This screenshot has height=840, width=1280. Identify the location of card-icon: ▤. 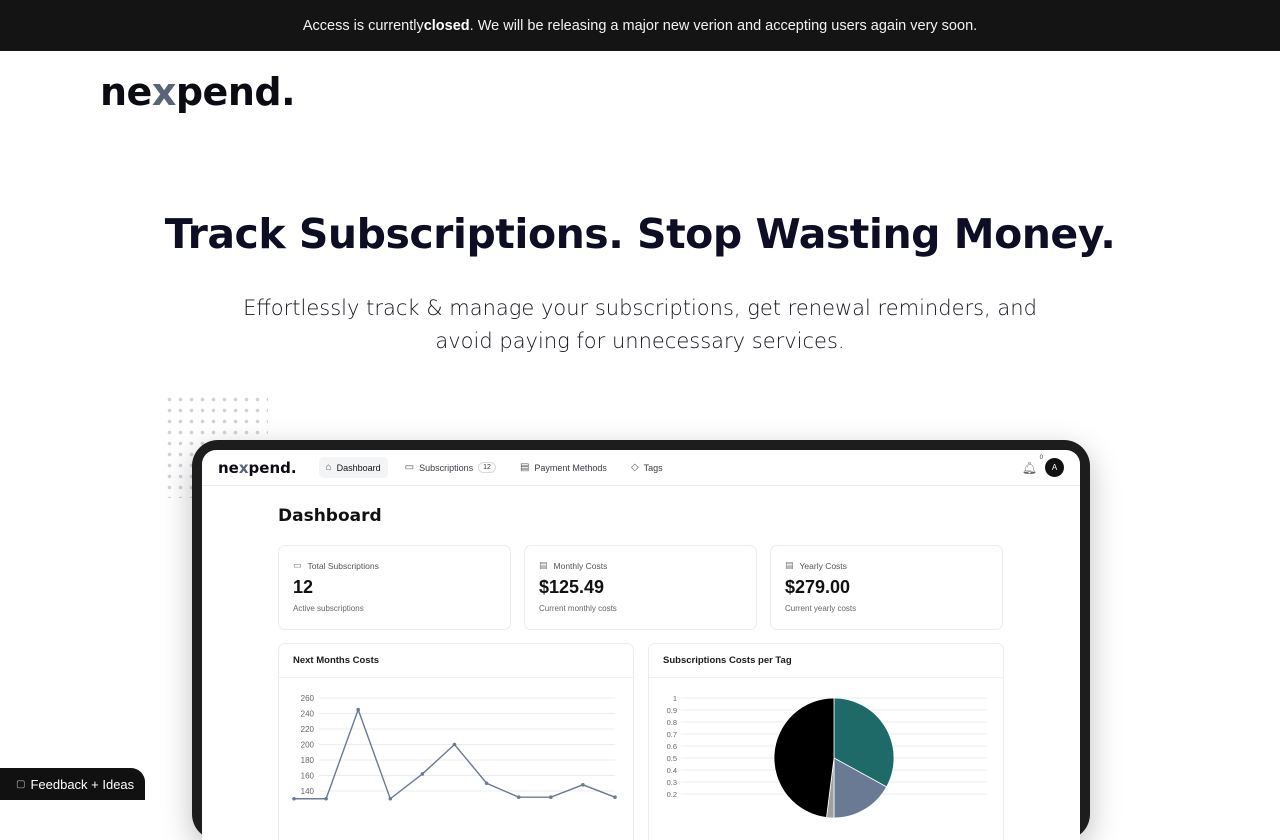
(524, 467).